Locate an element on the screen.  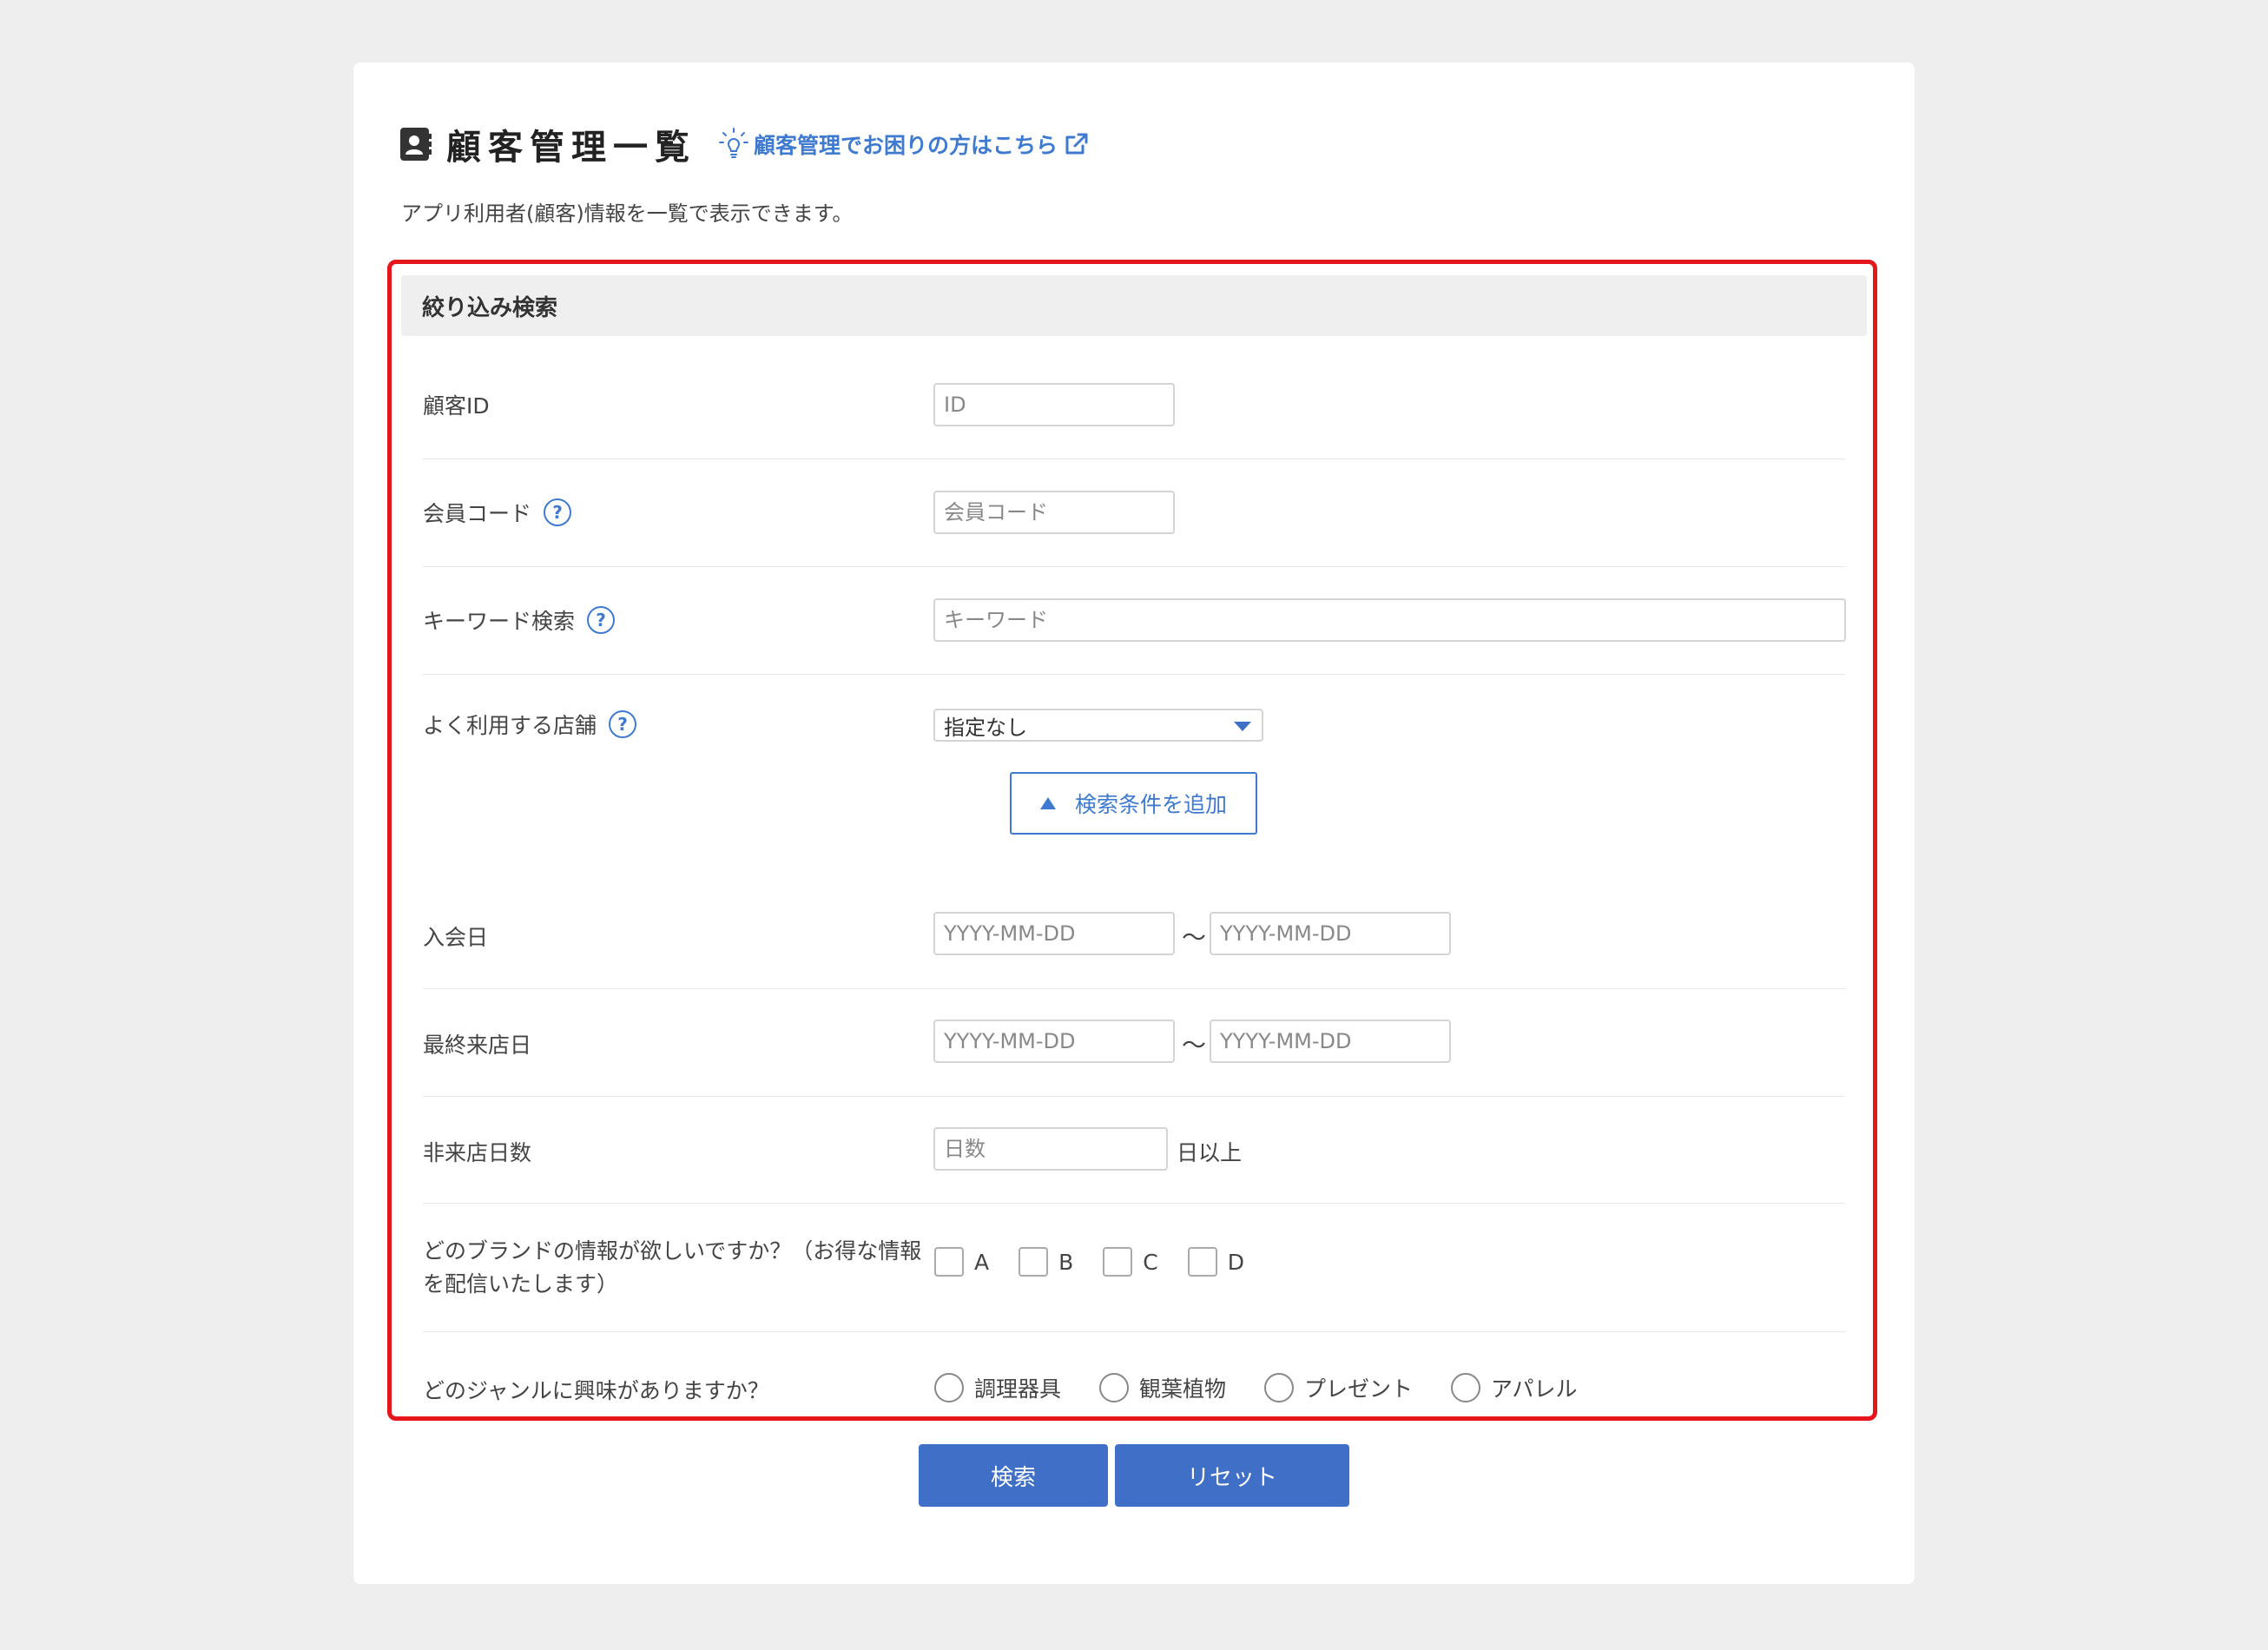
add-condition-label: 検索条件を追加 is located at coordinates (1151, 805).